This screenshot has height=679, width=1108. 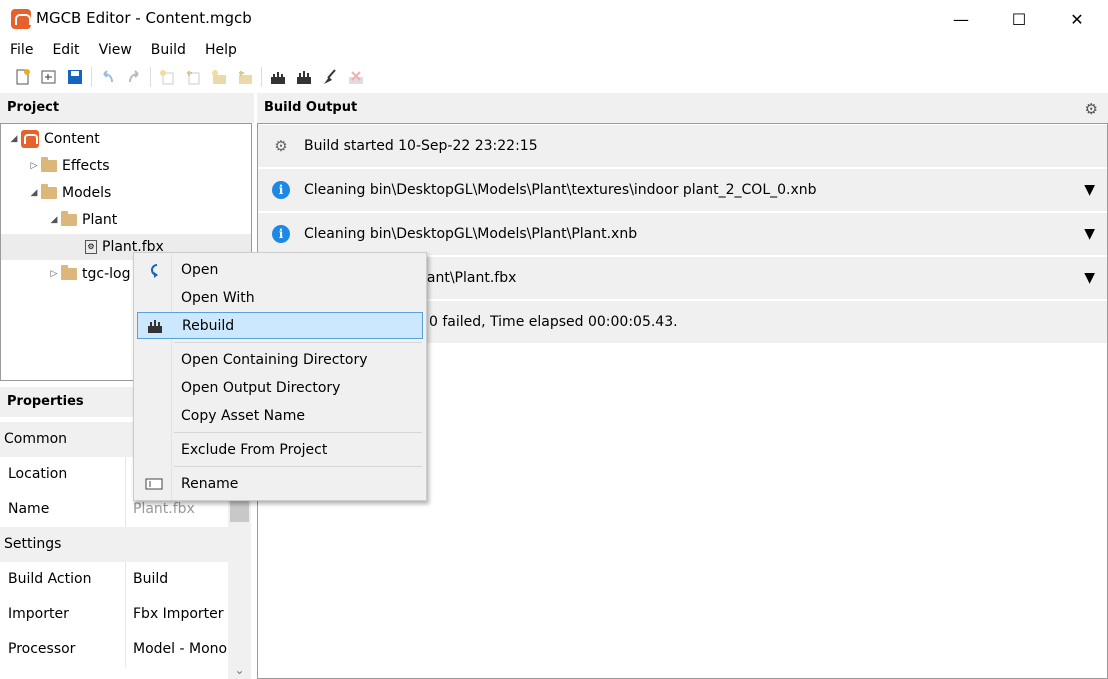 What do you see at coordinates (356, 77) in the screenshot?
I see `cancel-build-icon` at bounding box center [356, 77].